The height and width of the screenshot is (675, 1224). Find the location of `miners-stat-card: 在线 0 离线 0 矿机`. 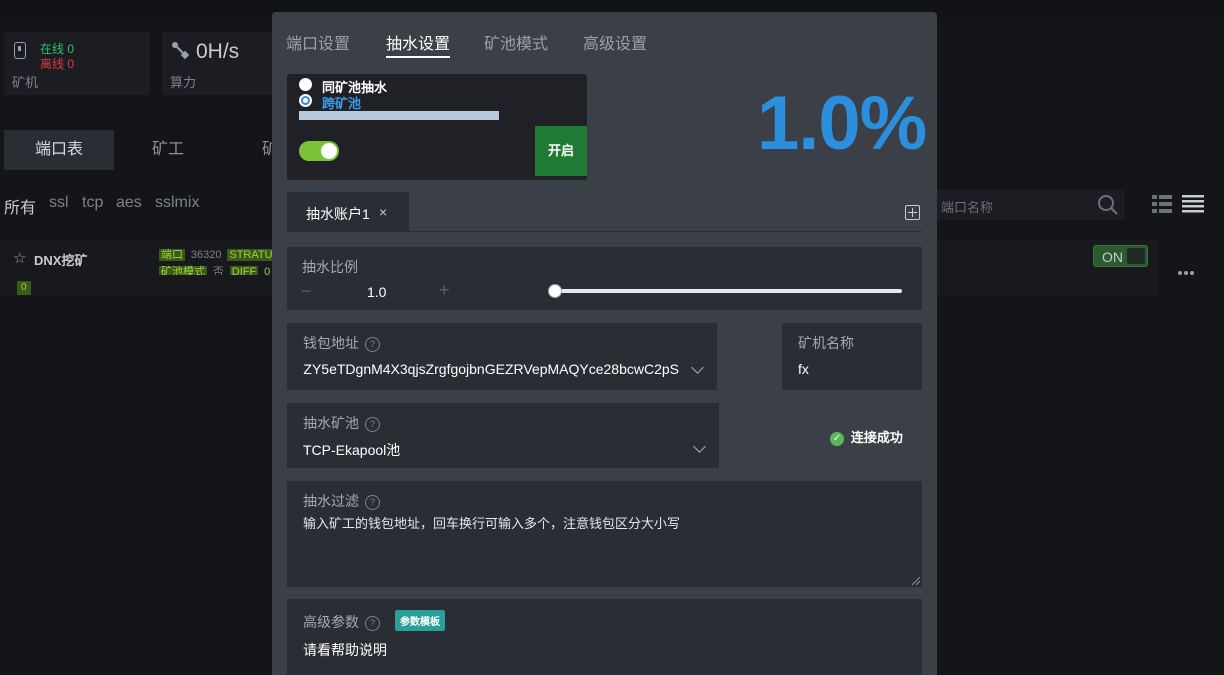

miners-stat-card: 在线 0 离线 0 矿机 is located at coordinates (77, 63).